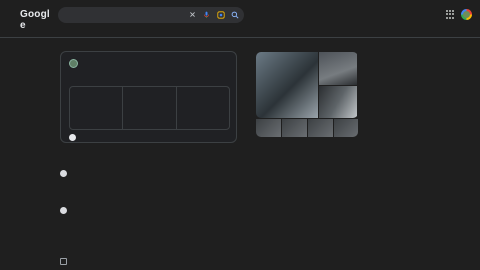  I want to click on search-console-link, so click(74, 137).